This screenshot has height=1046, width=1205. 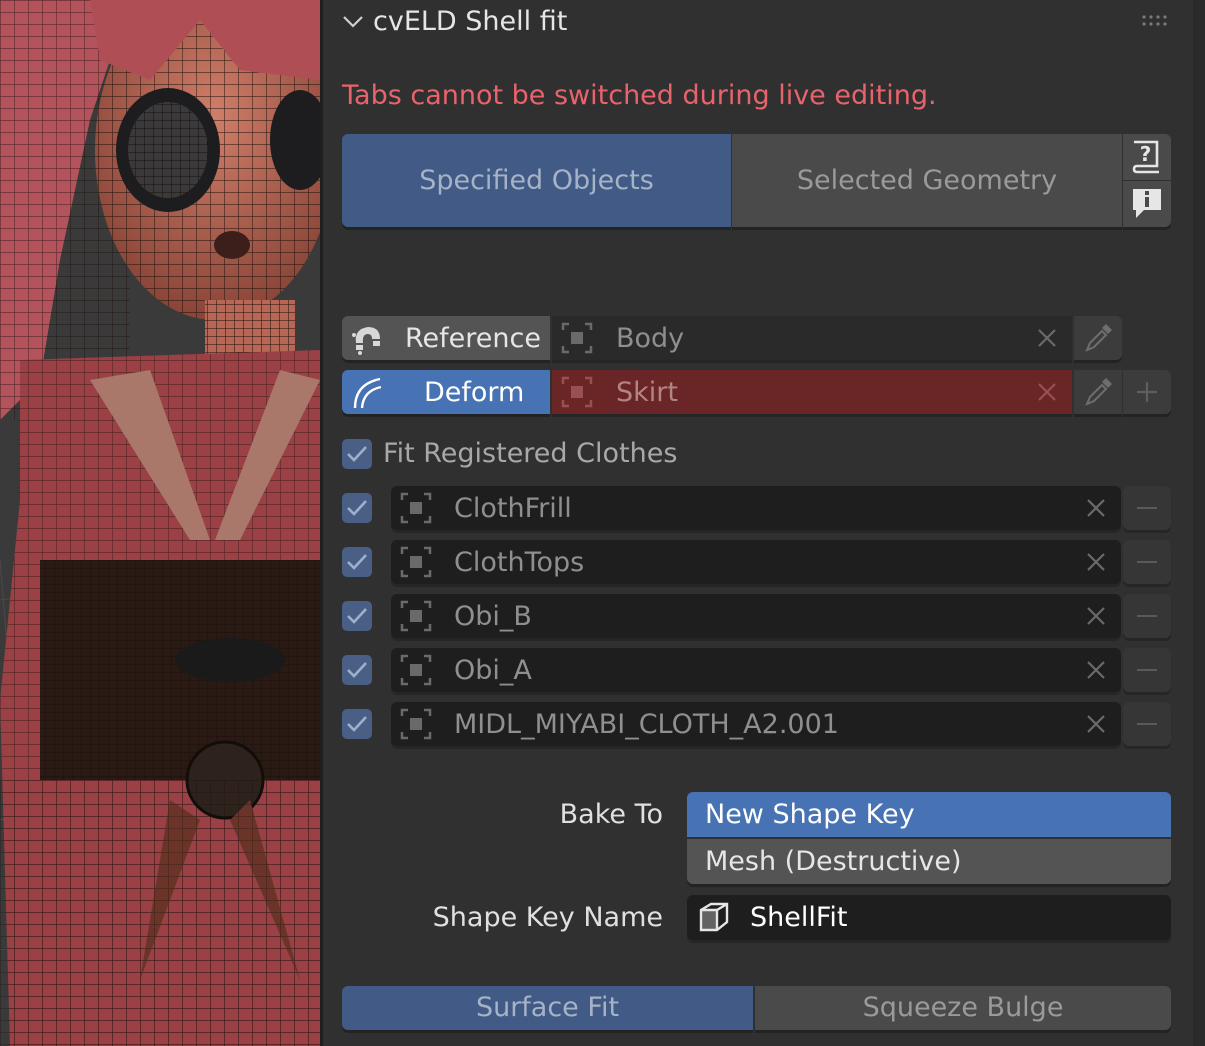 I want to click on help-button: ?, so click(x=1147, y=157).